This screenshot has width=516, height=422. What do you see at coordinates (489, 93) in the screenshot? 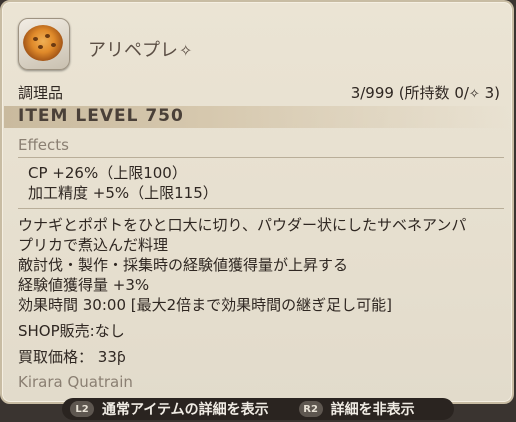
I see `stock-hq-count: 3)` at bounding box center [489, 93].